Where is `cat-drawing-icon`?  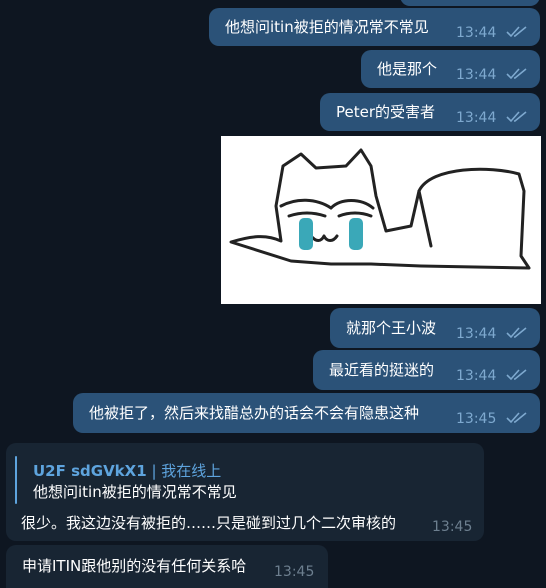
cat-drawing-icon is located at coordinates (380, 209).